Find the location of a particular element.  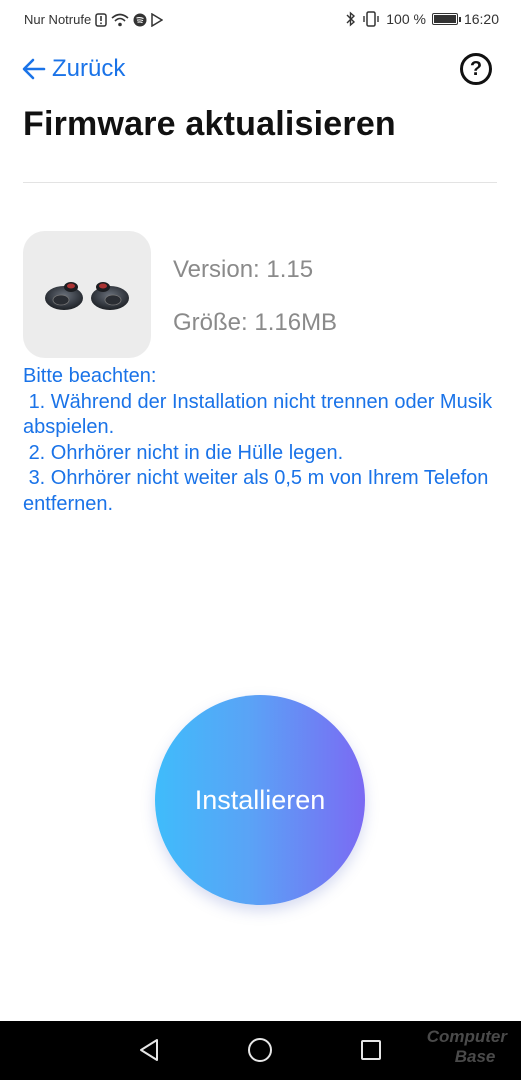

triangle-back-icon is located at coordinates (149, 1050).